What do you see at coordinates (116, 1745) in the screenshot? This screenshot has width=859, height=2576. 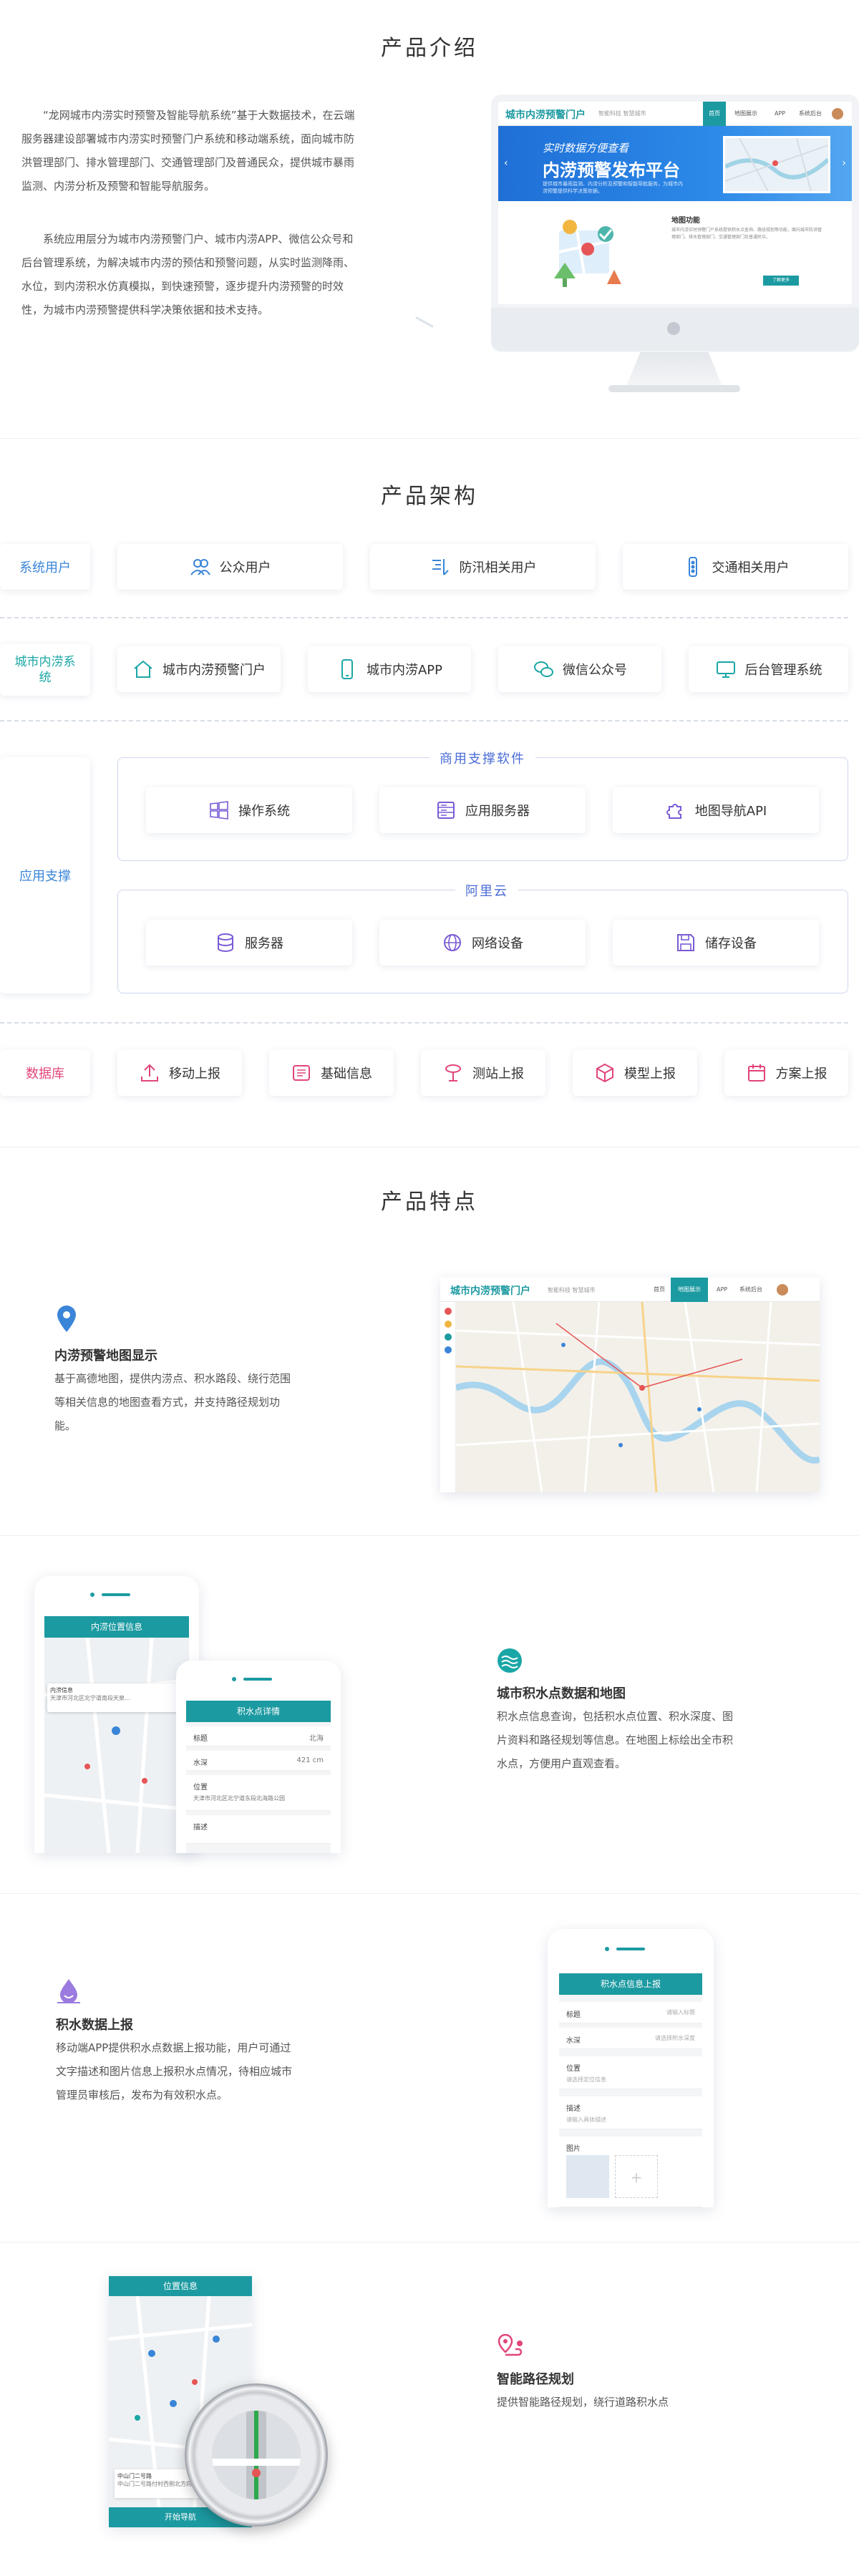 I see `phone-1-map` at bounding box center [116, 1745].